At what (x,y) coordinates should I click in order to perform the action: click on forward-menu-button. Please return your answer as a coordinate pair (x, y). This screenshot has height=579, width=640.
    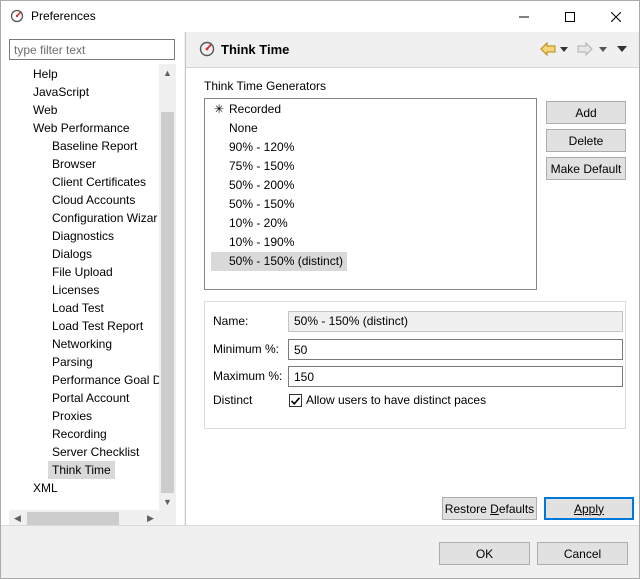
    Looking at the image, I should click on (603, 49).